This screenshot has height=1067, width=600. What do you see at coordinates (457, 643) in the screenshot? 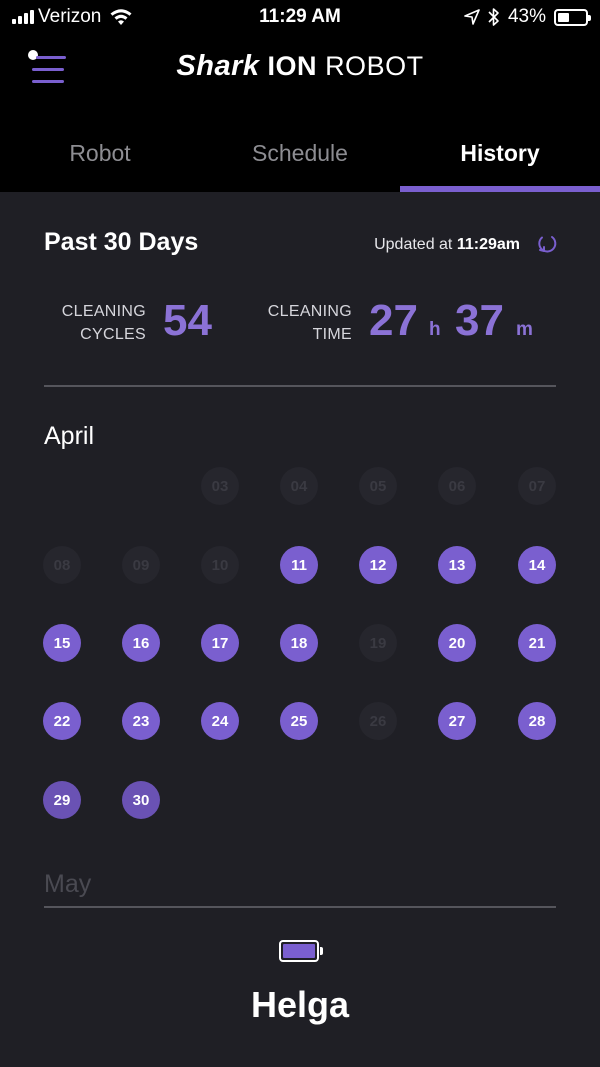
I see `calendar-day: 20` at bounding box center [457, 643].